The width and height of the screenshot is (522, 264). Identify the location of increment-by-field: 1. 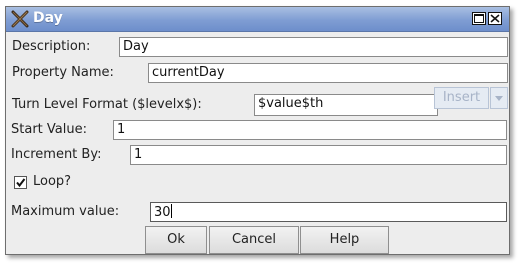
(318, 155).